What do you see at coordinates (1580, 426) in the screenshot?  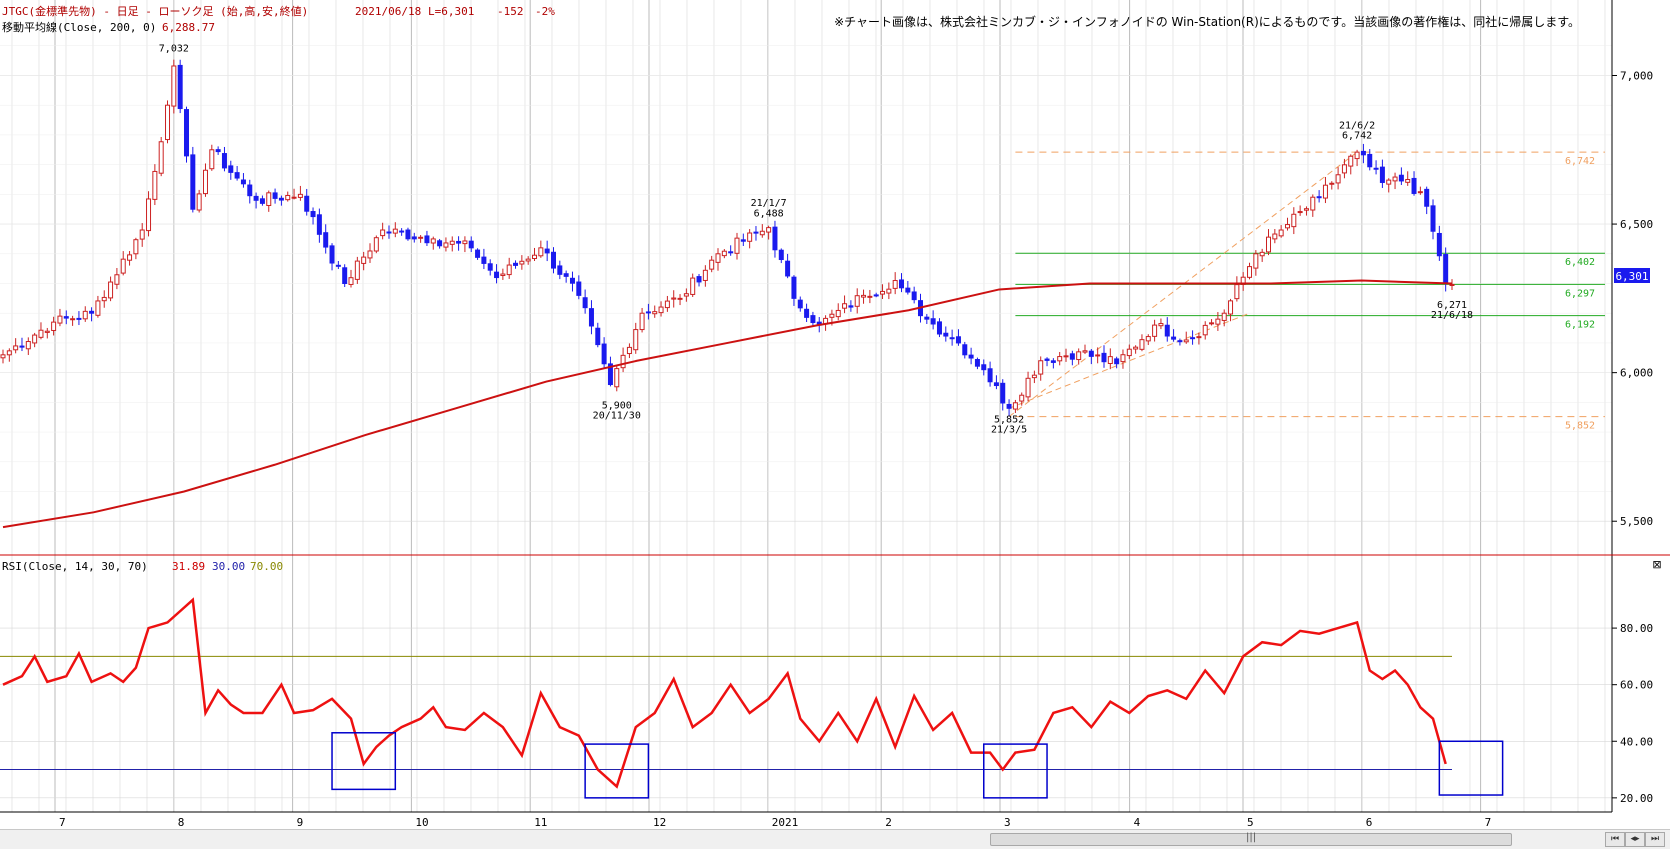 I see `level-label: 5,852` at bounding box center [1580, 426].